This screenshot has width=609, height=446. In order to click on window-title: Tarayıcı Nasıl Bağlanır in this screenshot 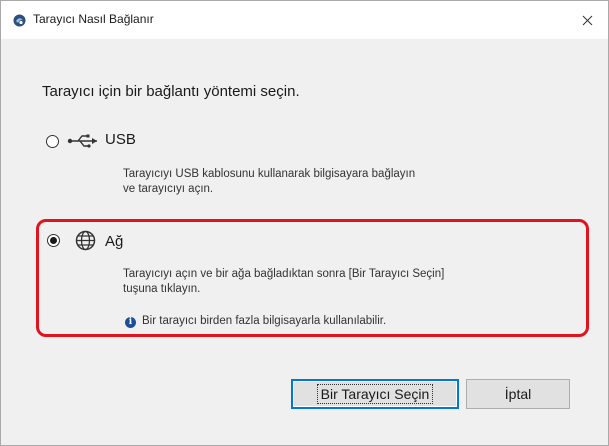, I will do `click(93, 19)`.